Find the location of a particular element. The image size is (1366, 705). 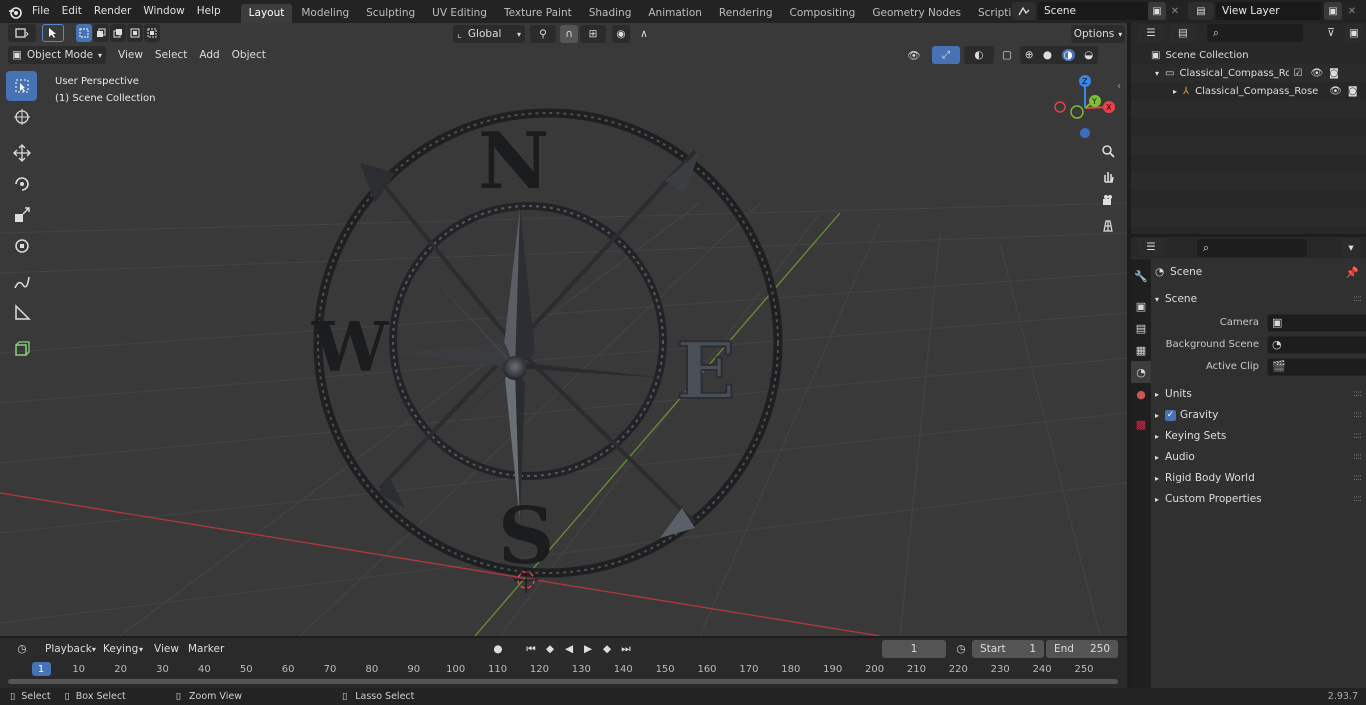

tab-compositing: Compositing is located at coordinates (823, 13).